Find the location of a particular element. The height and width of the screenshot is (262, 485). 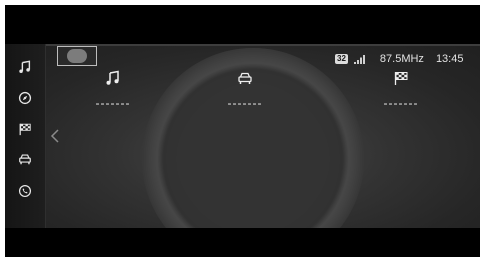

sidebar-item-vehicle is located at coordinates (25, 159).